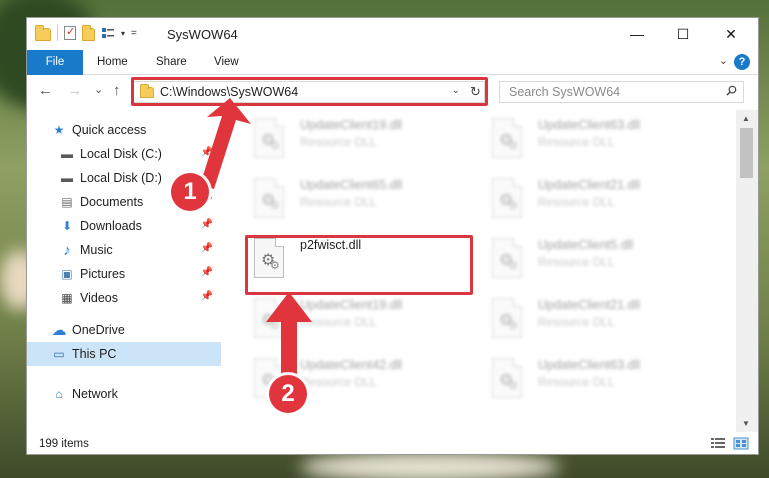  I want to click on quick-access-toolbar: ▾ =, so click(86, 33).